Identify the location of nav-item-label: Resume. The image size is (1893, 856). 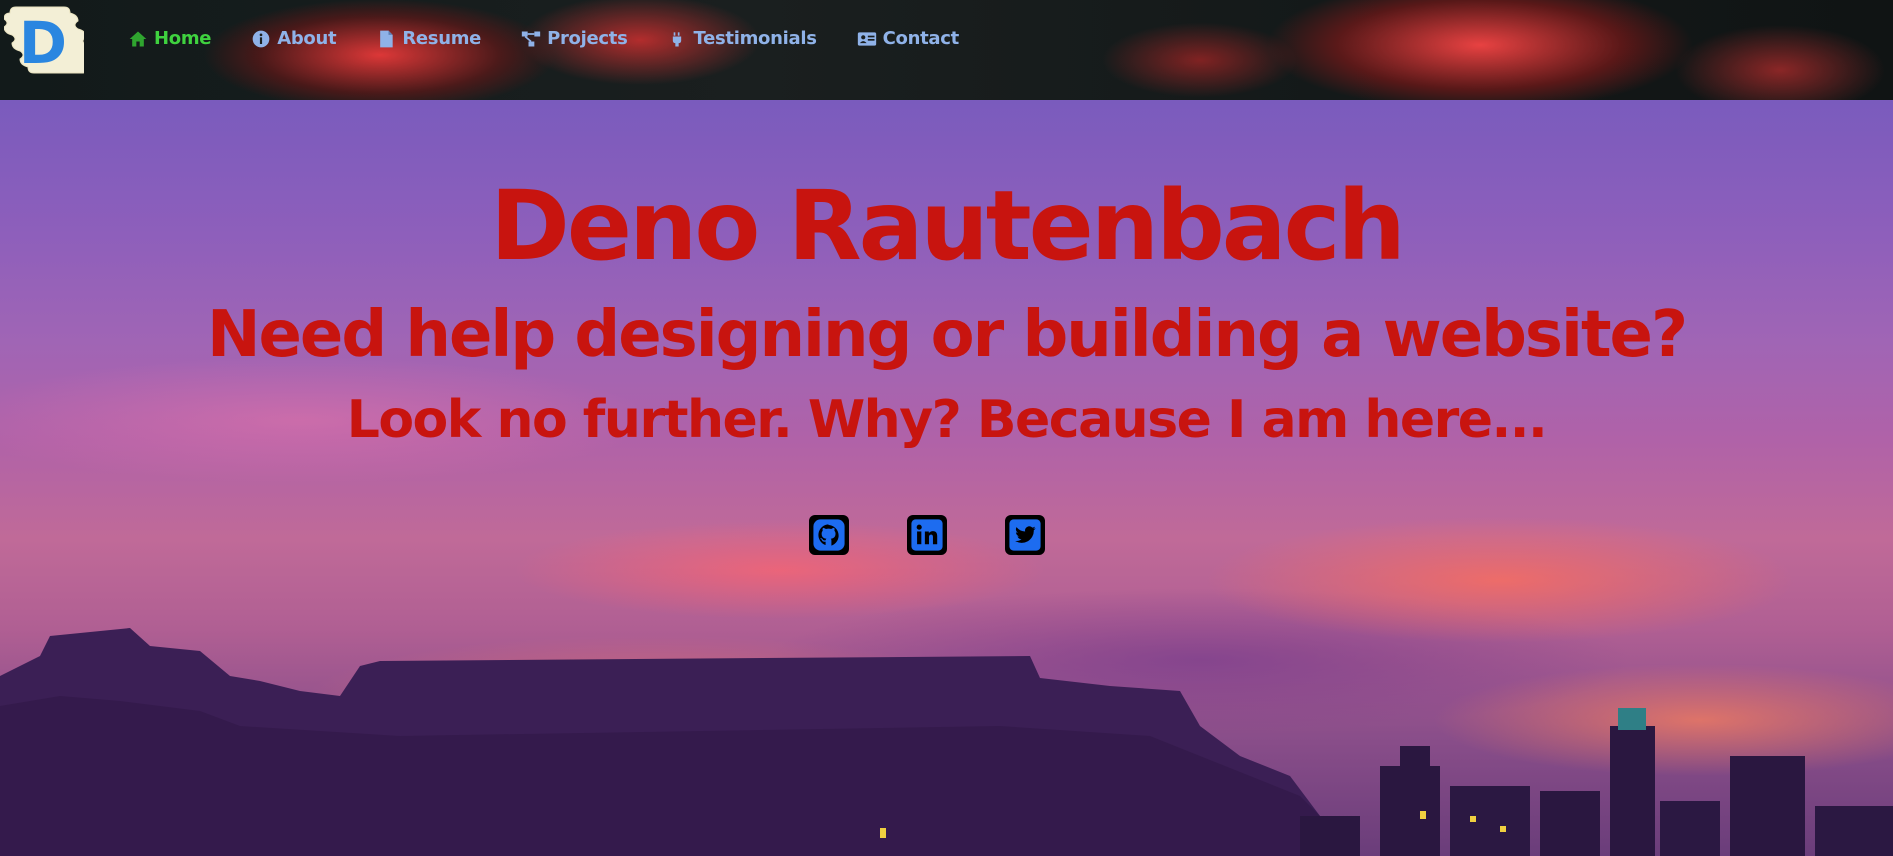
(442, 38).